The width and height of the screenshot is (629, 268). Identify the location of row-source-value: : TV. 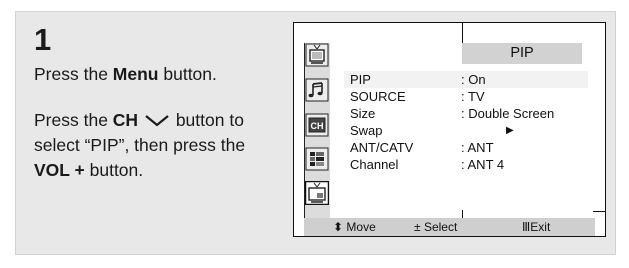
(473, 96).